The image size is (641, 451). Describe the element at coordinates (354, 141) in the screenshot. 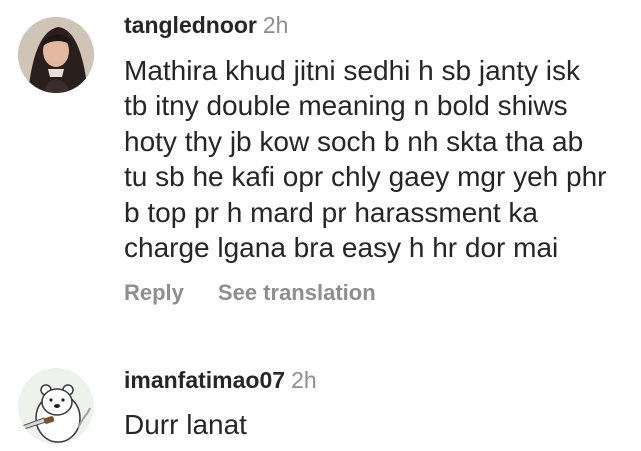

I see `comment-line: hoty thy jb kow soch b nh skta tha ab` at that location.